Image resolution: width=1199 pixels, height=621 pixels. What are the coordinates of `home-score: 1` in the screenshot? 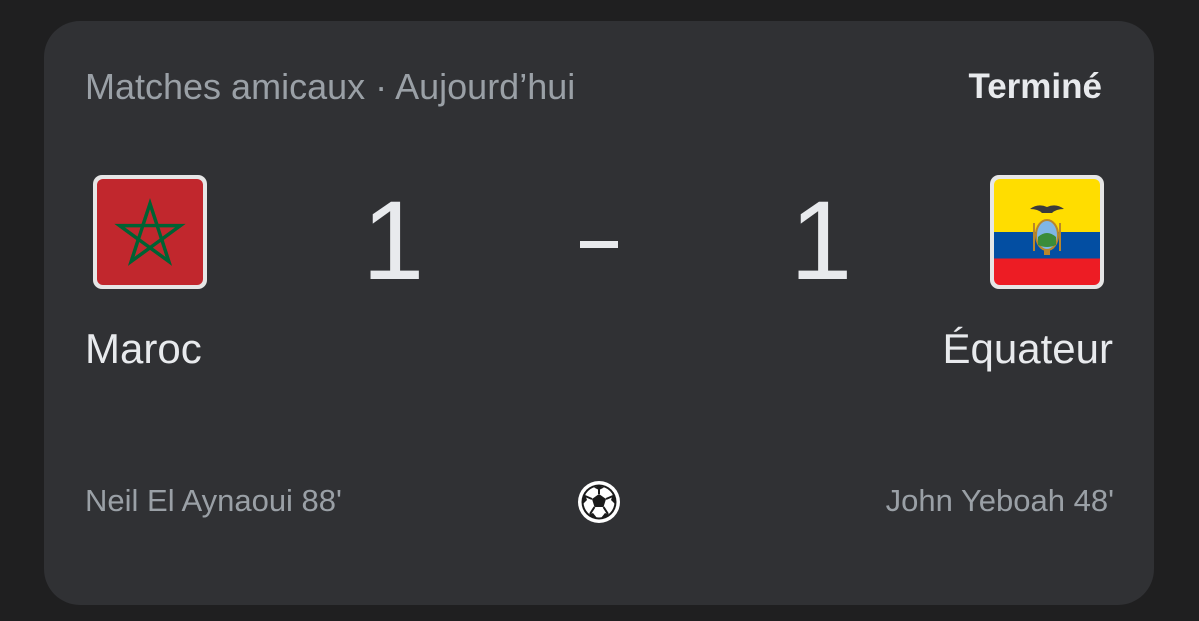 It's located at (393, 240).